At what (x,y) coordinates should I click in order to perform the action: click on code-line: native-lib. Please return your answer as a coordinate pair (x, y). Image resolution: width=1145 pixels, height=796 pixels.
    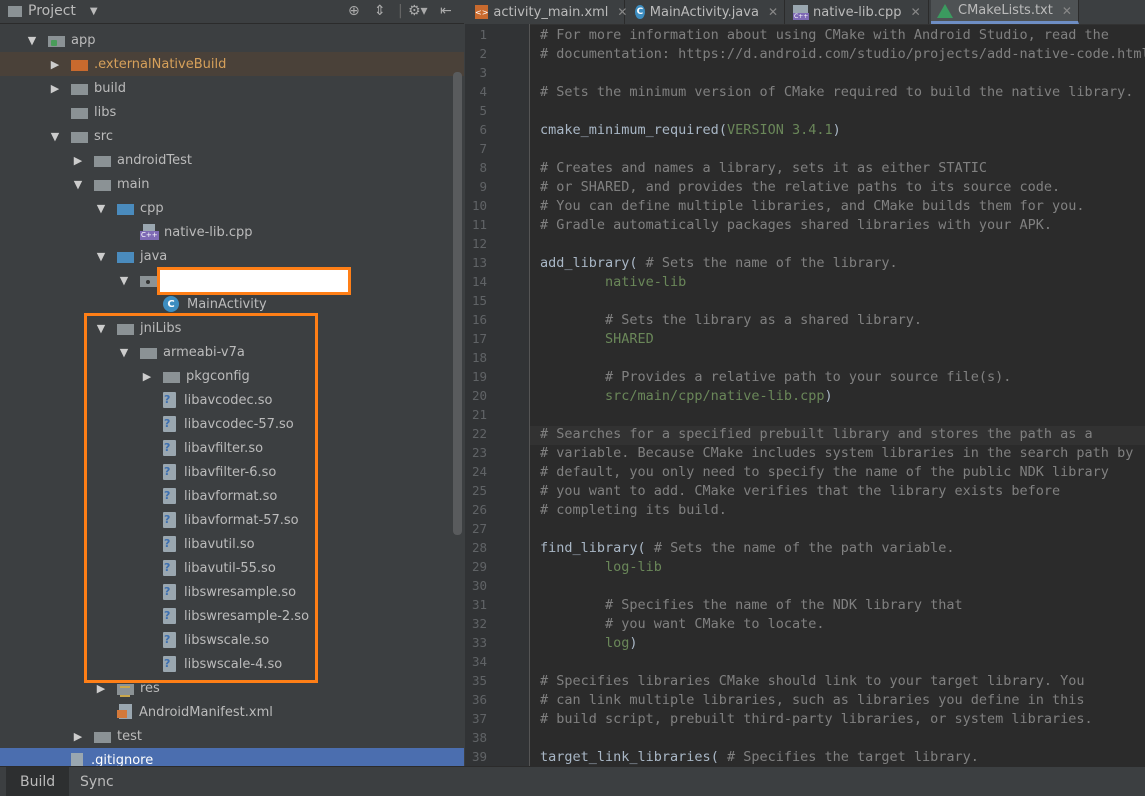
    Looking at the image, I should click on (613, 282).